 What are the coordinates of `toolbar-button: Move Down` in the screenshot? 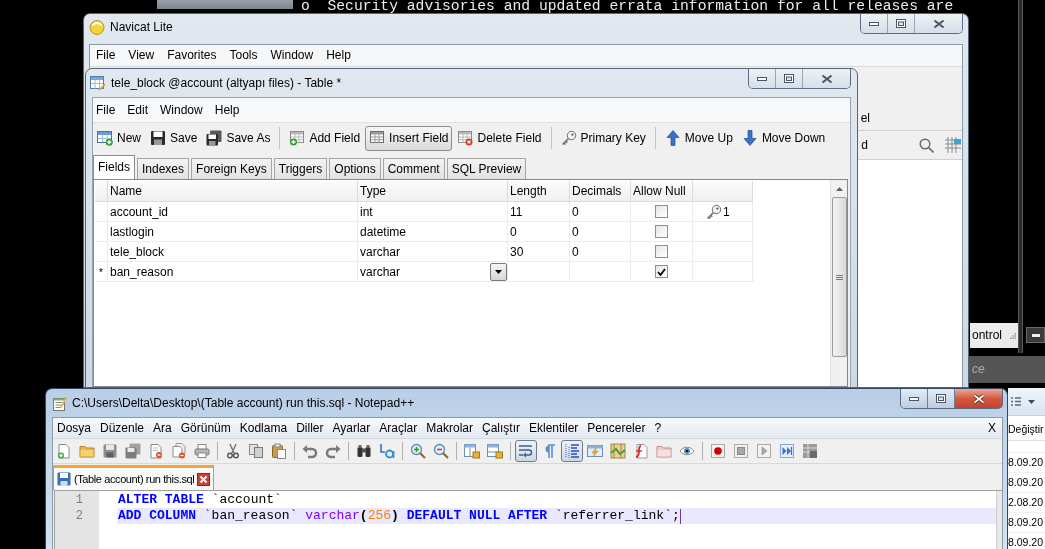 It's located at (783, 138).